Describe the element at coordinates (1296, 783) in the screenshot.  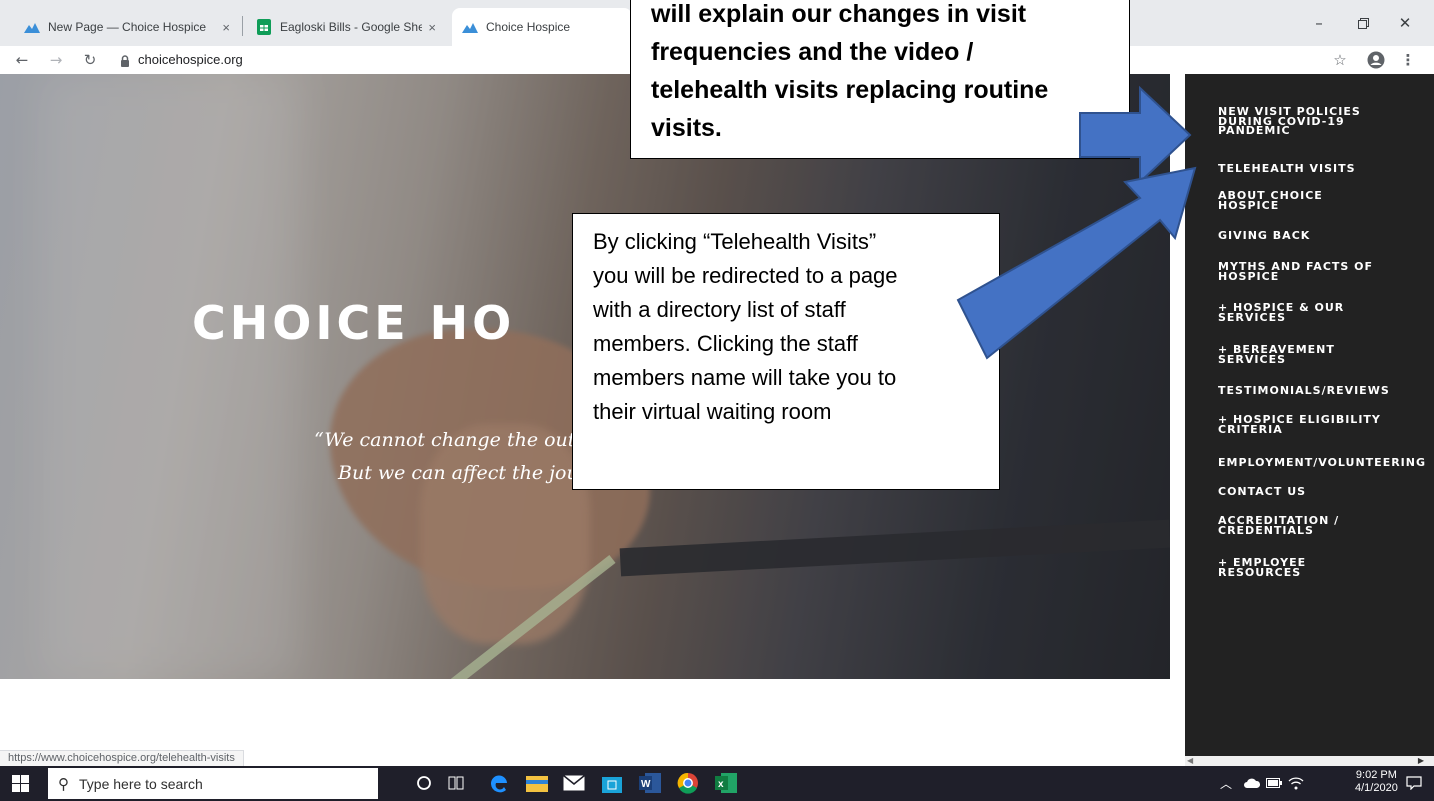
I see `wifi-icon` at that location.